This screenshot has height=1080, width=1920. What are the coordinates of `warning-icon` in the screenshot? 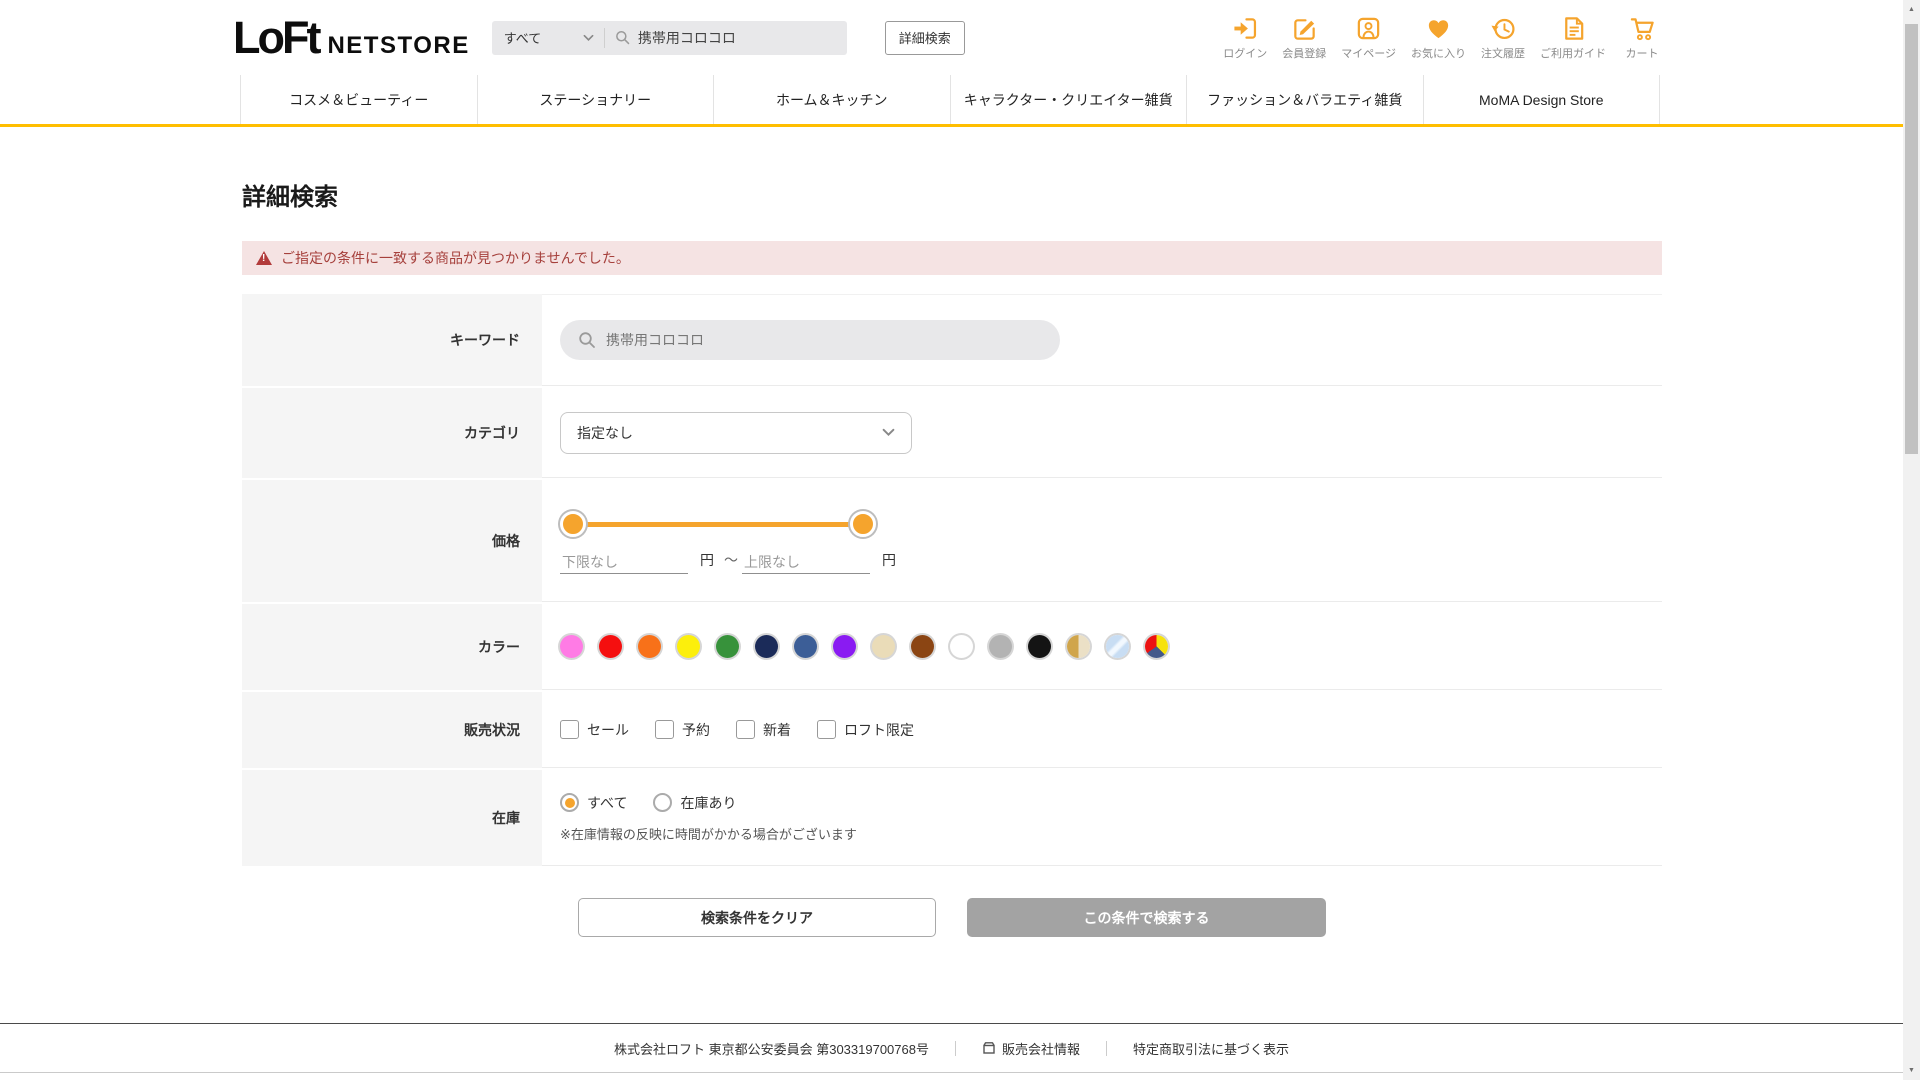 It's located at (264, 258).